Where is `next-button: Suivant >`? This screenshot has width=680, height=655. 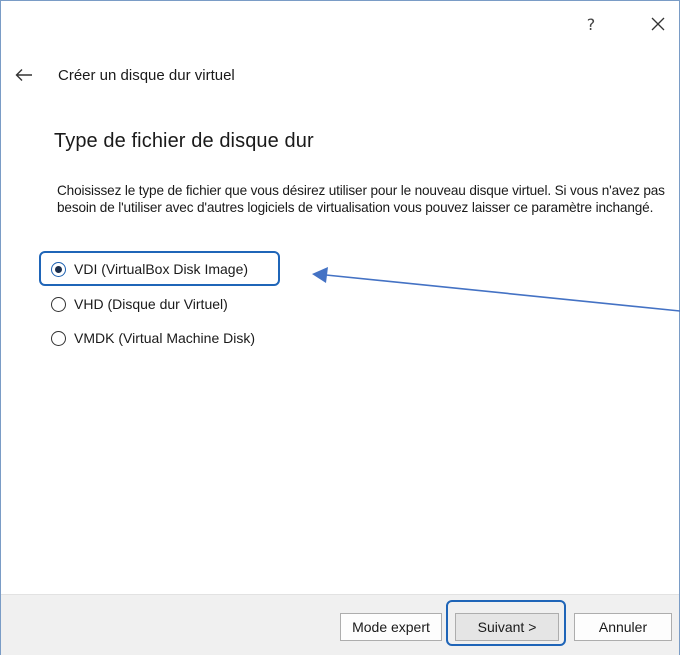 next-button: Suivant > is located at coordinates (507, 627).